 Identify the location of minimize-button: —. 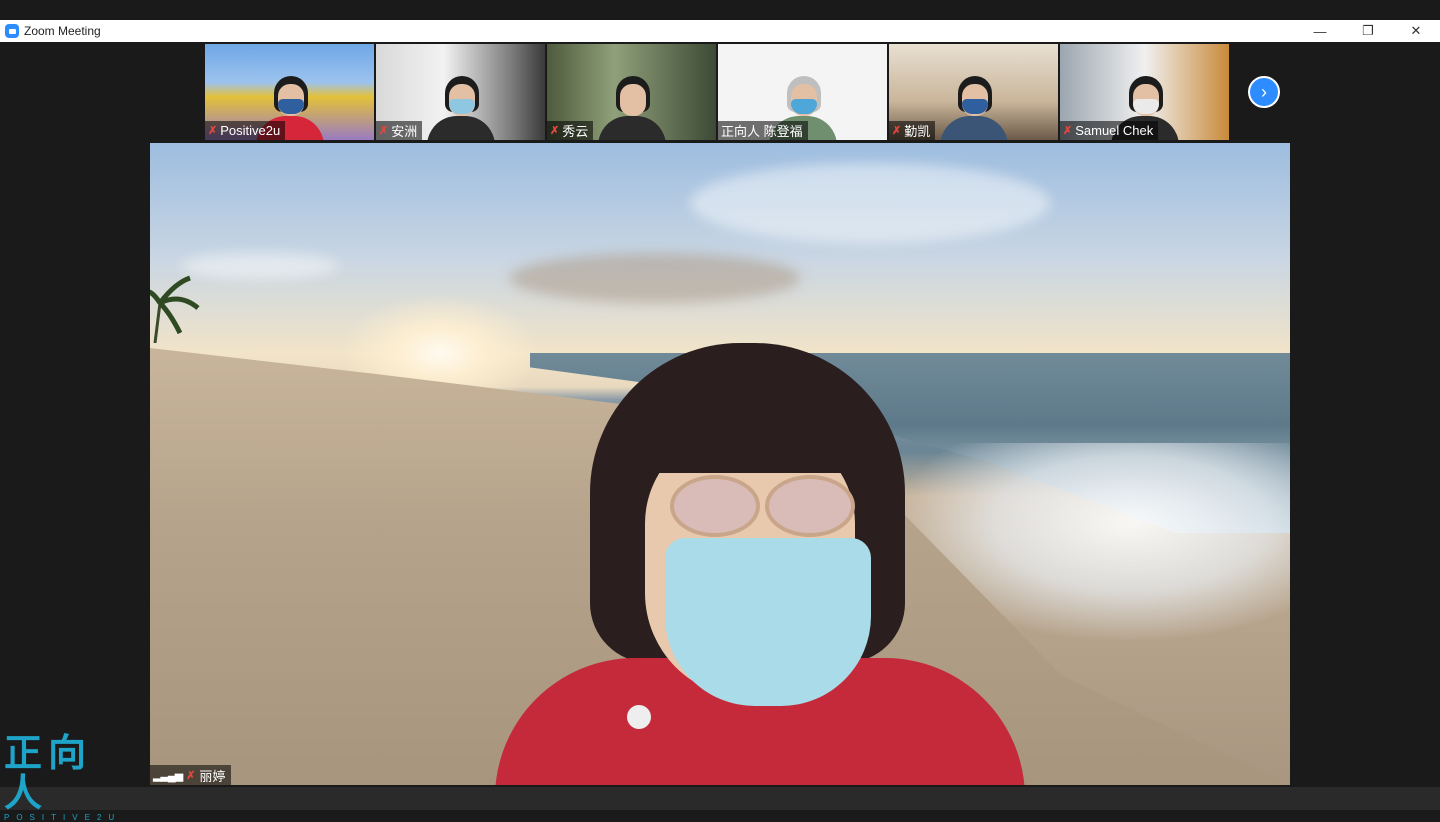
(1320, 31).